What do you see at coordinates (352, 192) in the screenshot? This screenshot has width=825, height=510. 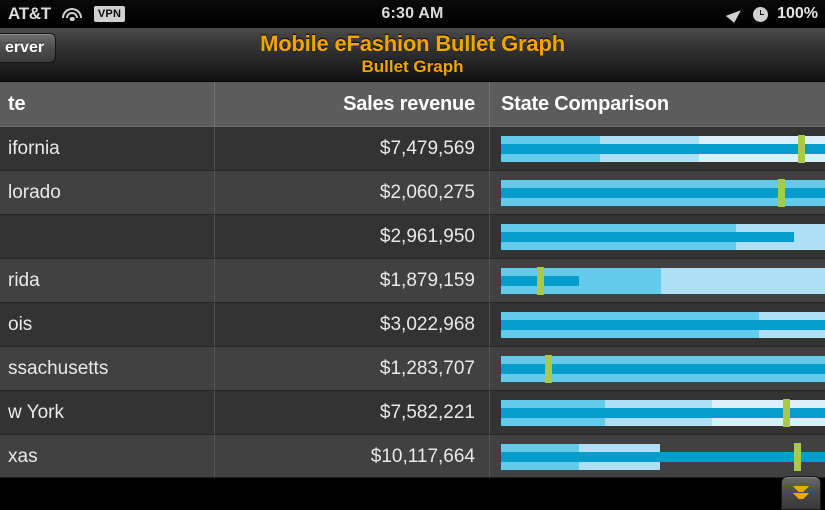 I see `cell-sales-revenue: $2,060,275` at bounding box center [352, 192].